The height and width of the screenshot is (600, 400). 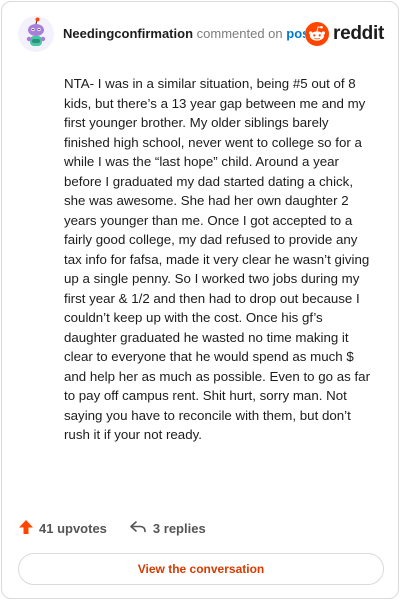 I want to click on view-conversation-button: View the conversation, so click(x=201, y=569).